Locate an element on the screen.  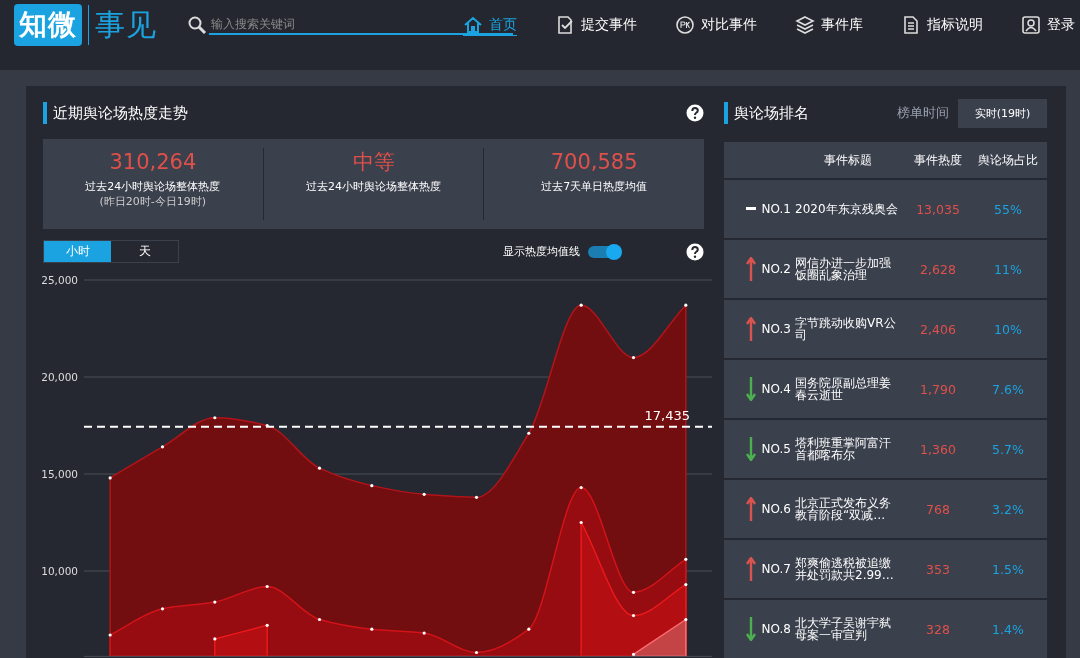
logo-text: 事见 is located at coordinates (126, 25).